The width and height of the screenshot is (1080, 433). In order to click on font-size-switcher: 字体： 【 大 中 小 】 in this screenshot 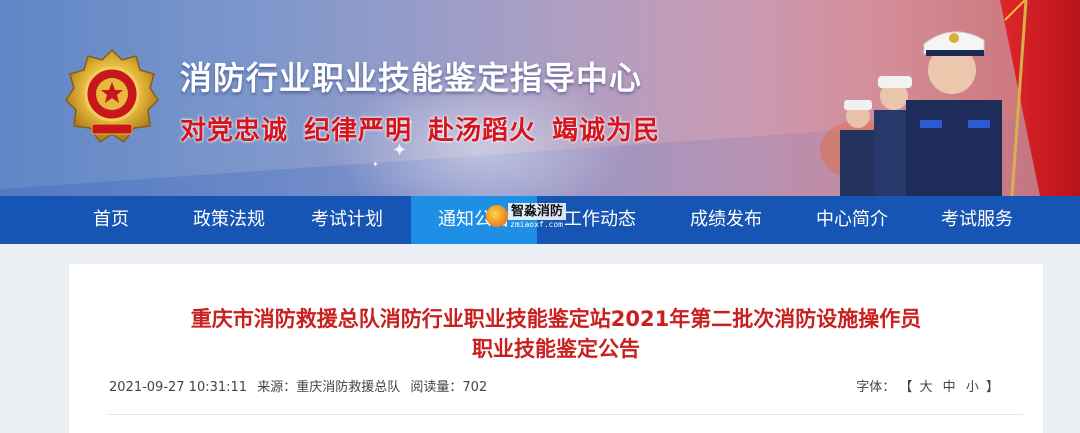, I will do `click(927, 385)`.